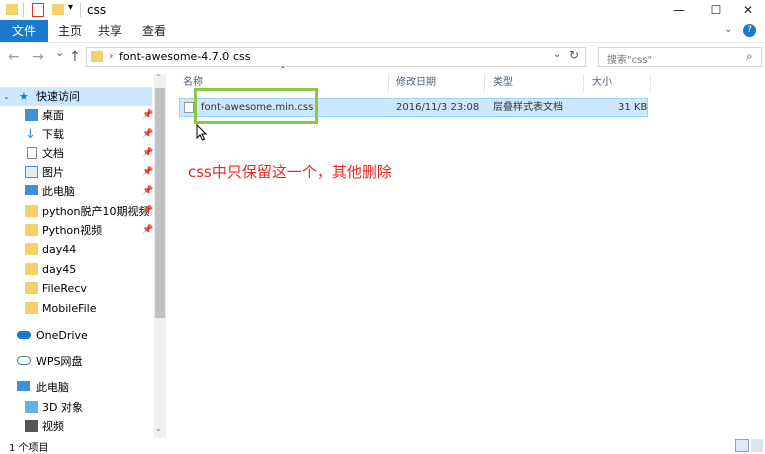 This screenshot has width=765, height=454. I want to click on column-modified: 修改日期, so click(416, 83).